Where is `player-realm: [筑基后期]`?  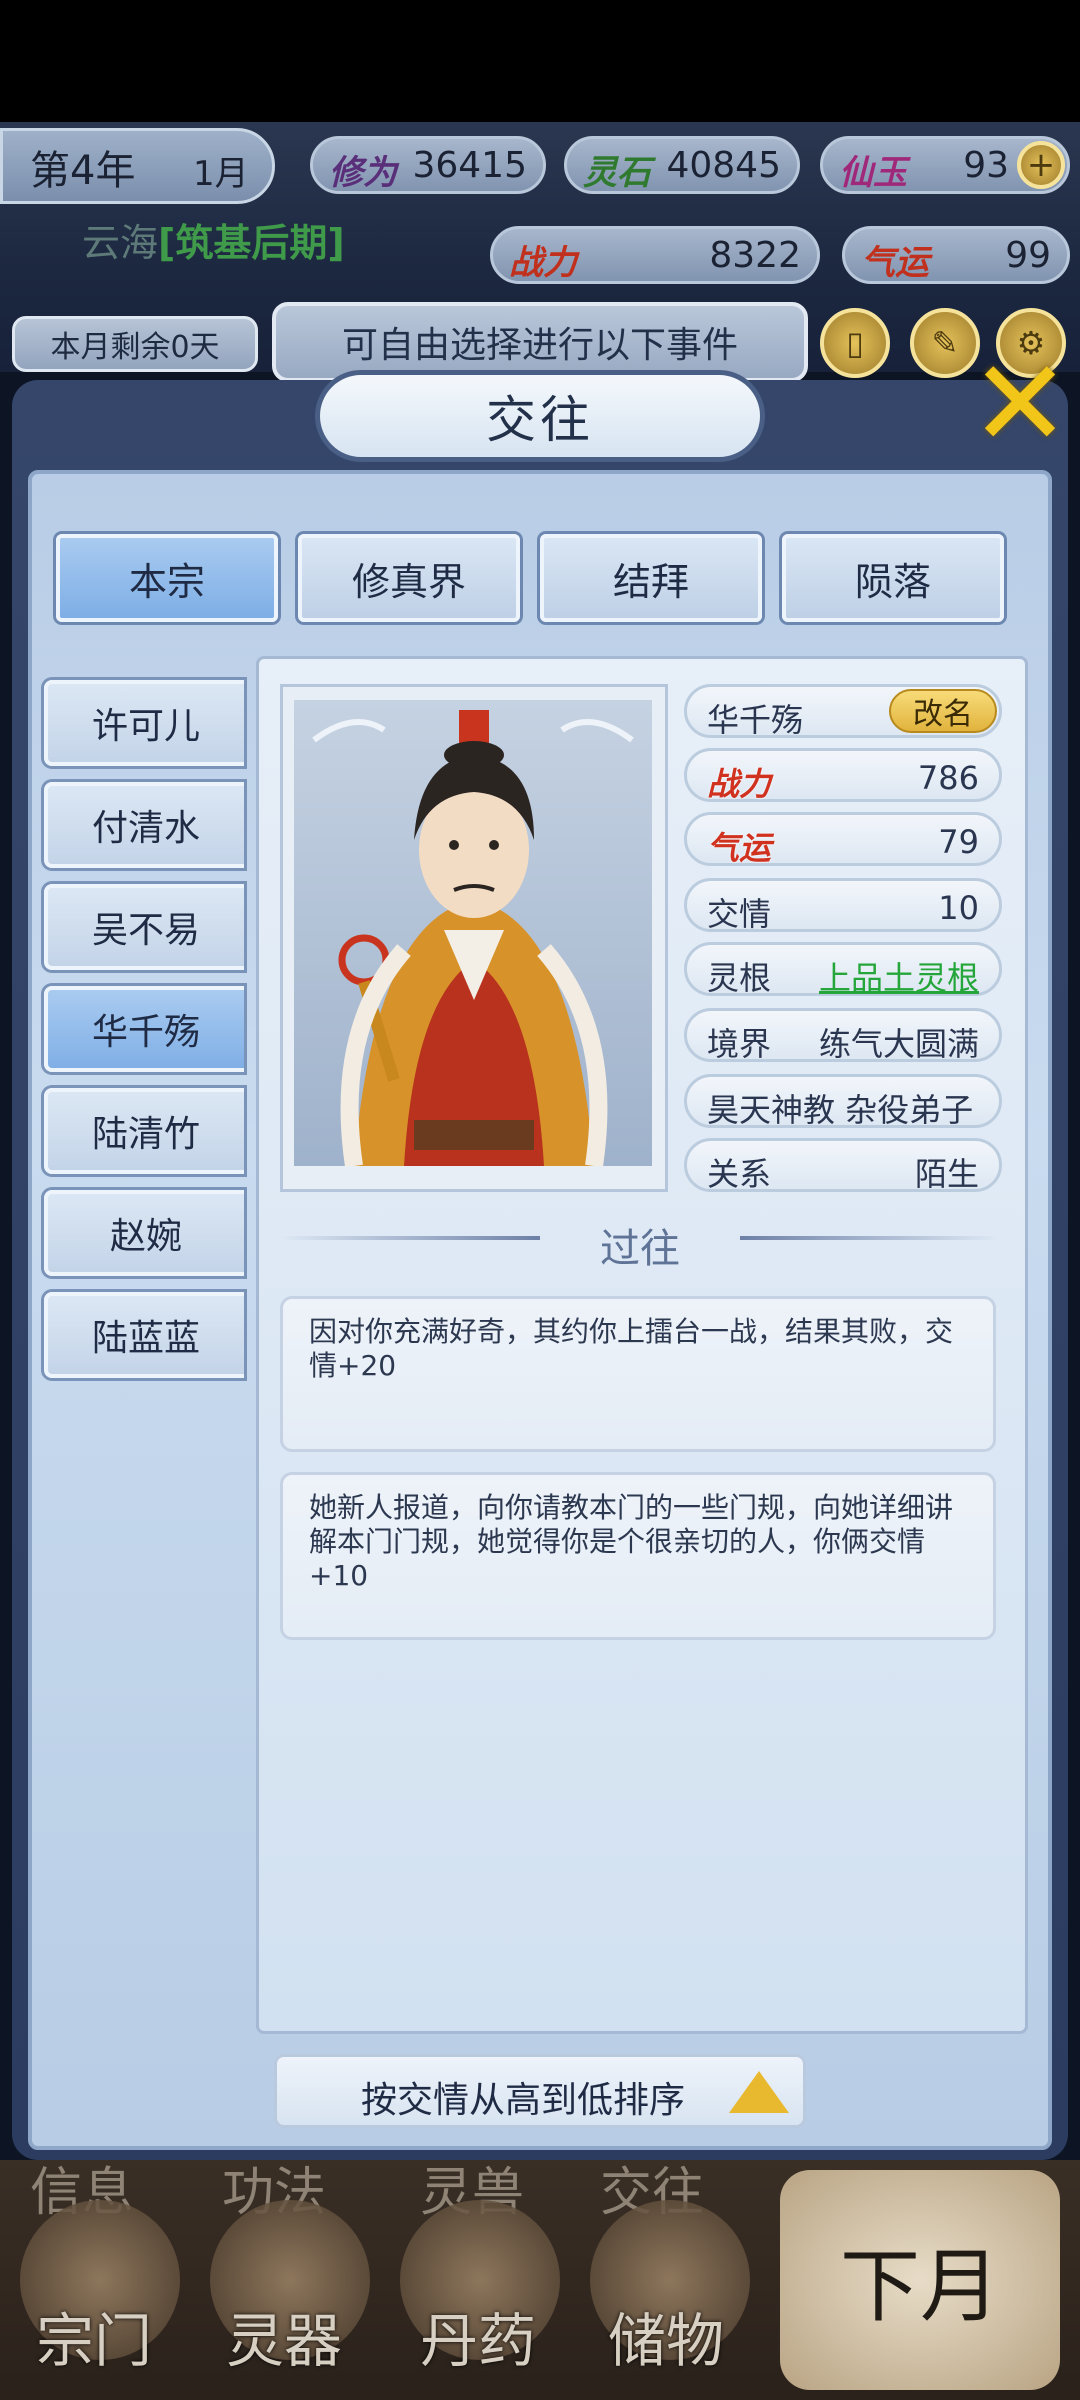
player-realm: [筑基后期] is located at coordinates (251, 243).